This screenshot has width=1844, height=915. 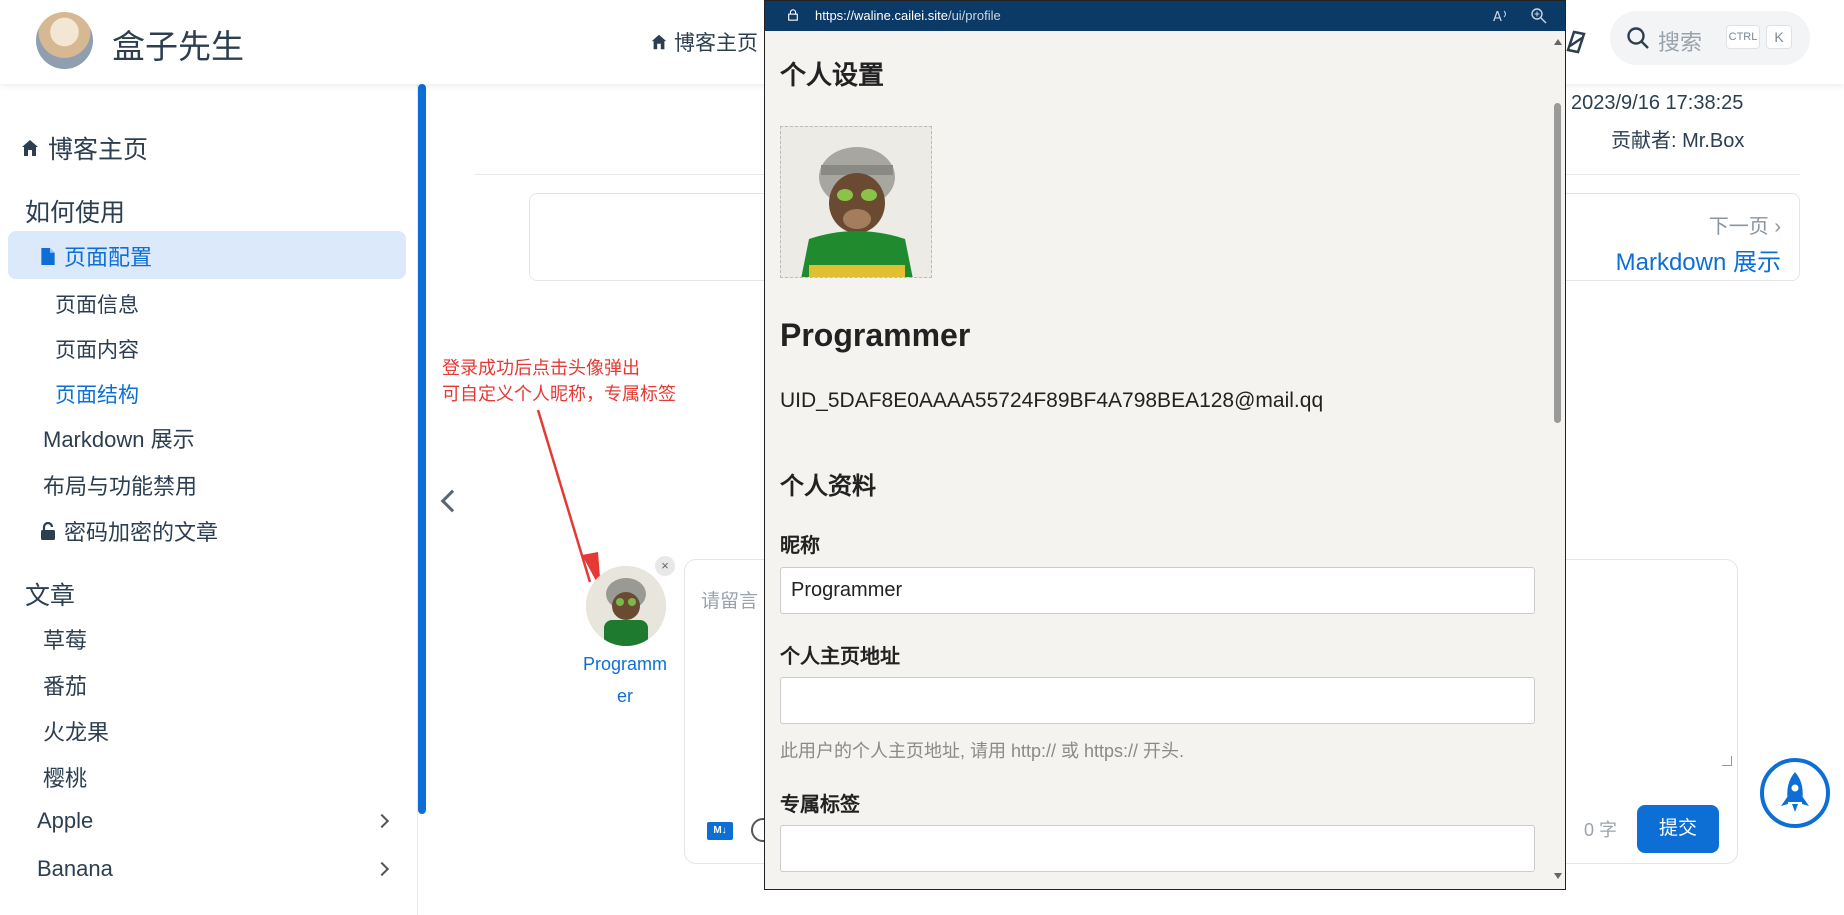 I want to click on tag-label: 专属标签, so click(x=820, y=805).